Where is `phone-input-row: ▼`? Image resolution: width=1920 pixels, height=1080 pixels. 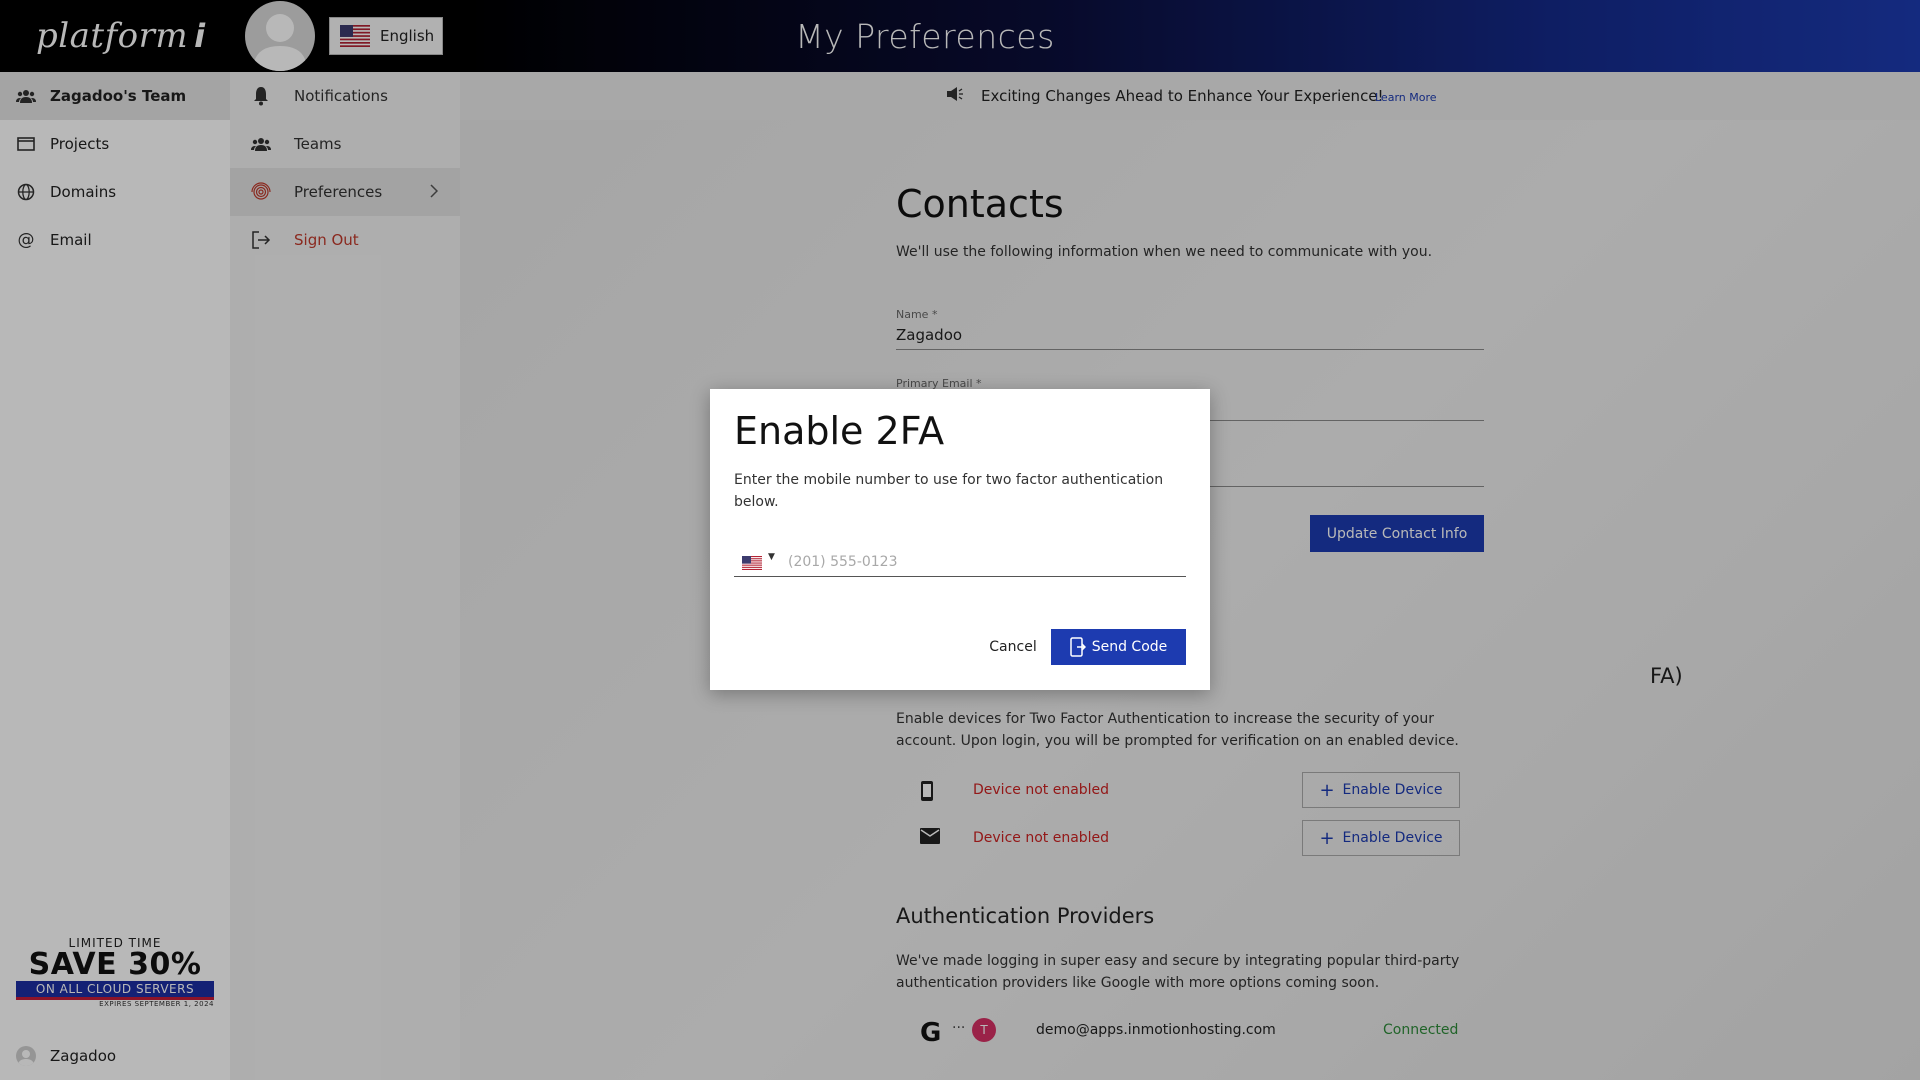 phone-input-row: ▼ is located at coordinates (960, 562).